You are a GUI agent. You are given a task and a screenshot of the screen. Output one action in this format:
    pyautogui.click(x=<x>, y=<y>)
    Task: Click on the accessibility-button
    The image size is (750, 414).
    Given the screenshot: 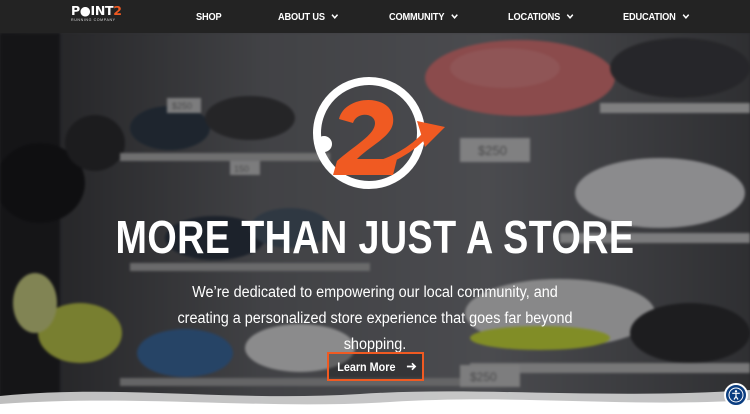 What is the action you would take?
    pyautogui.click(x=736, y=395)
    